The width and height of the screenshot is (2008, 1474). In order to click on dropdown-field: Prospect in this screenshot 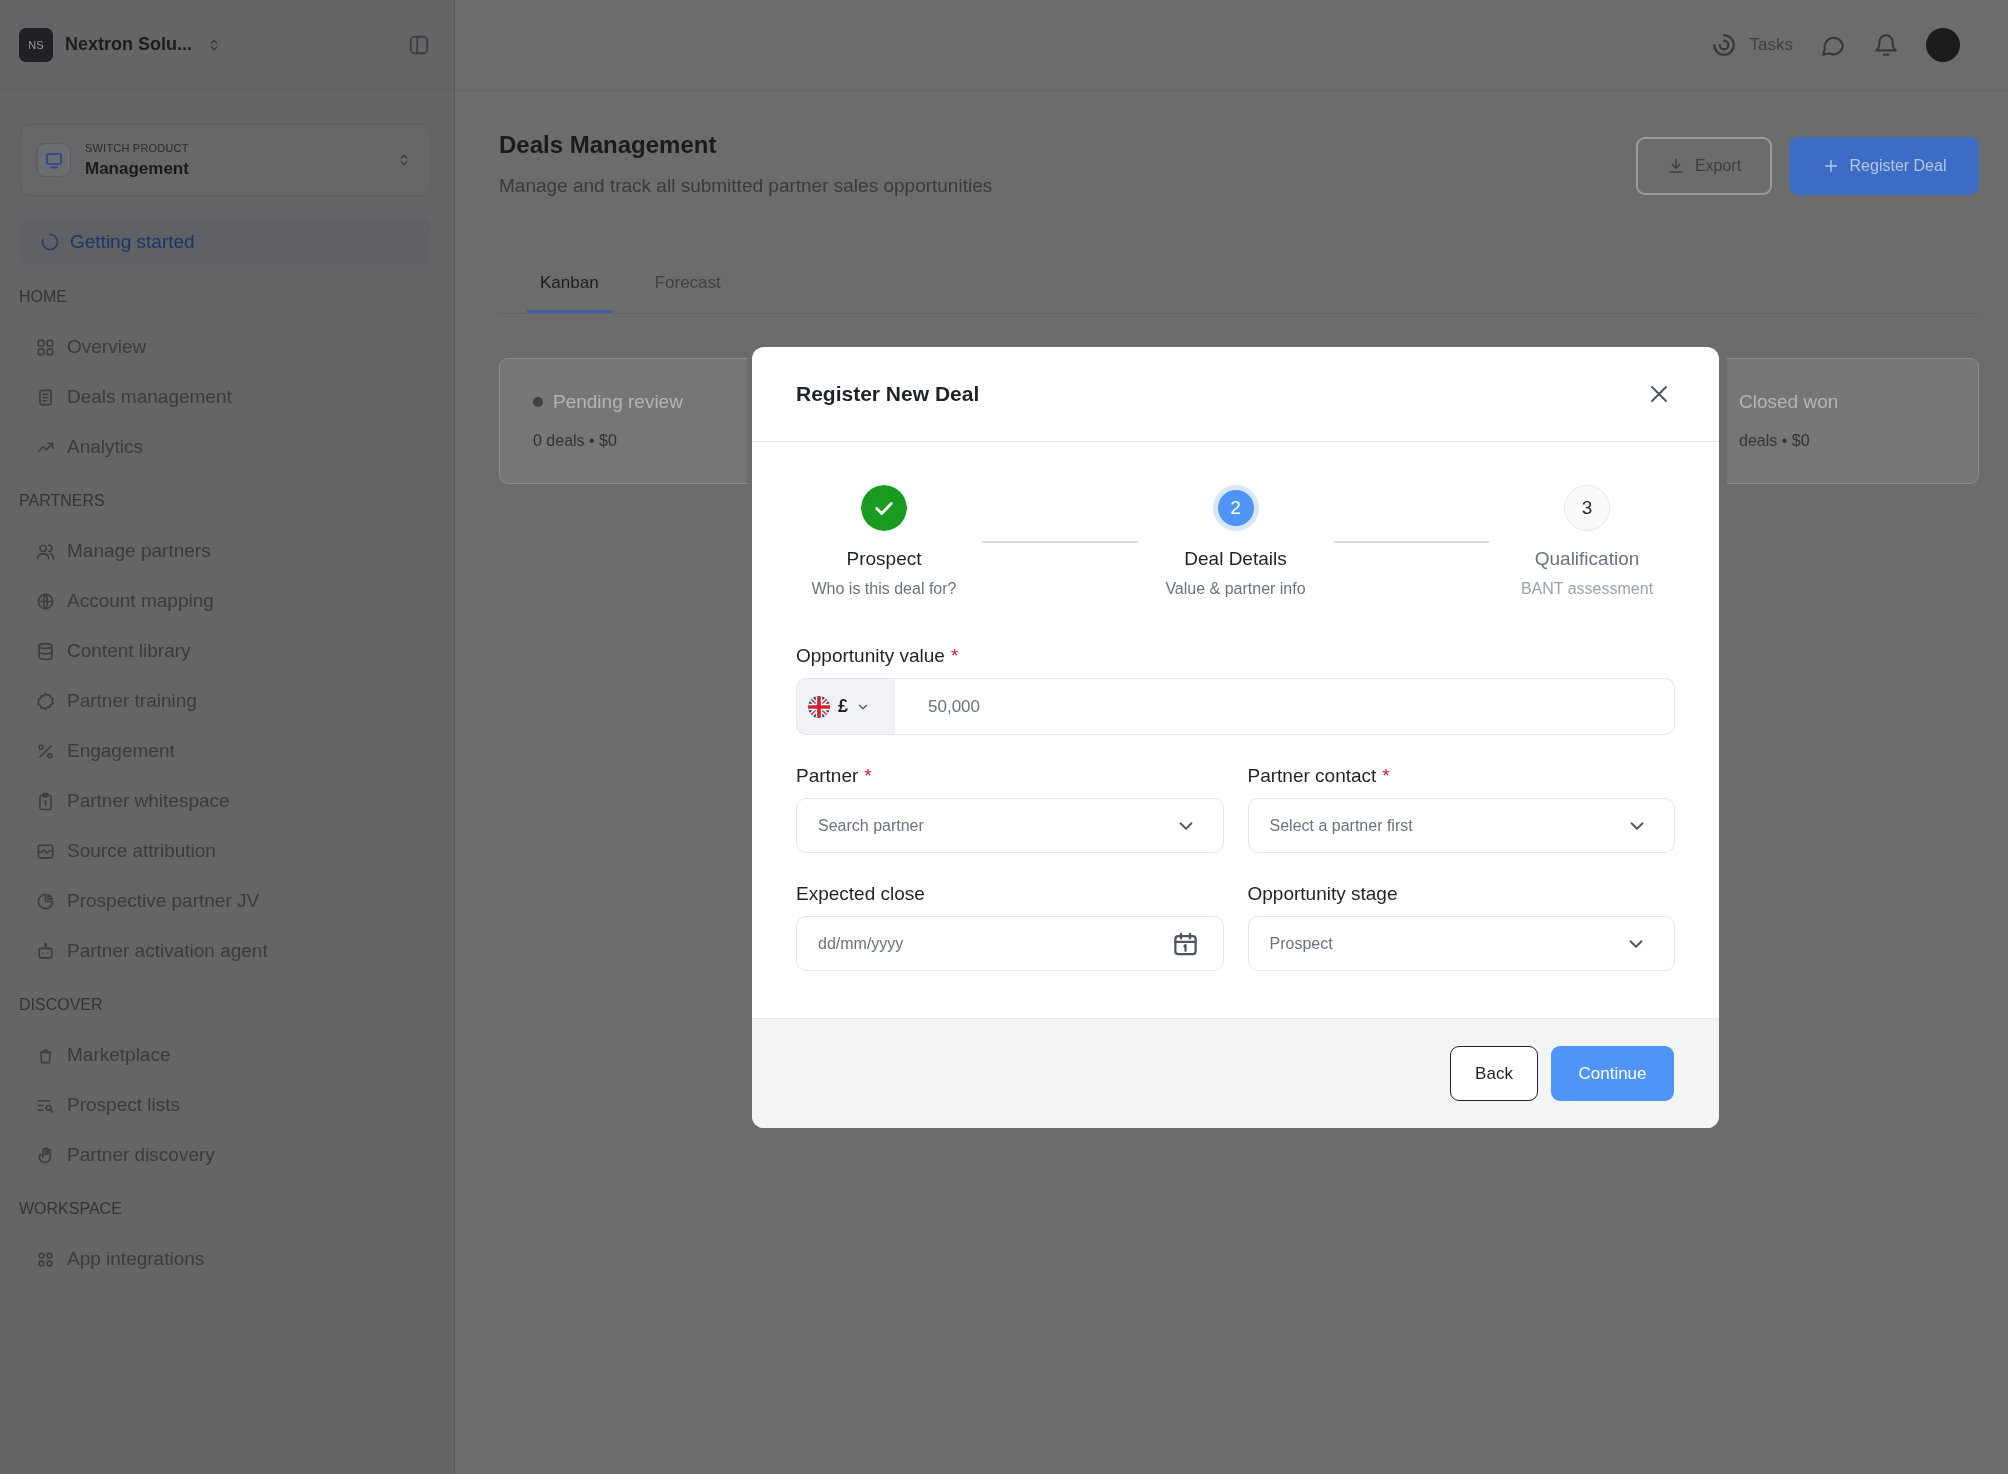, I will do `click(1461, 943)`.